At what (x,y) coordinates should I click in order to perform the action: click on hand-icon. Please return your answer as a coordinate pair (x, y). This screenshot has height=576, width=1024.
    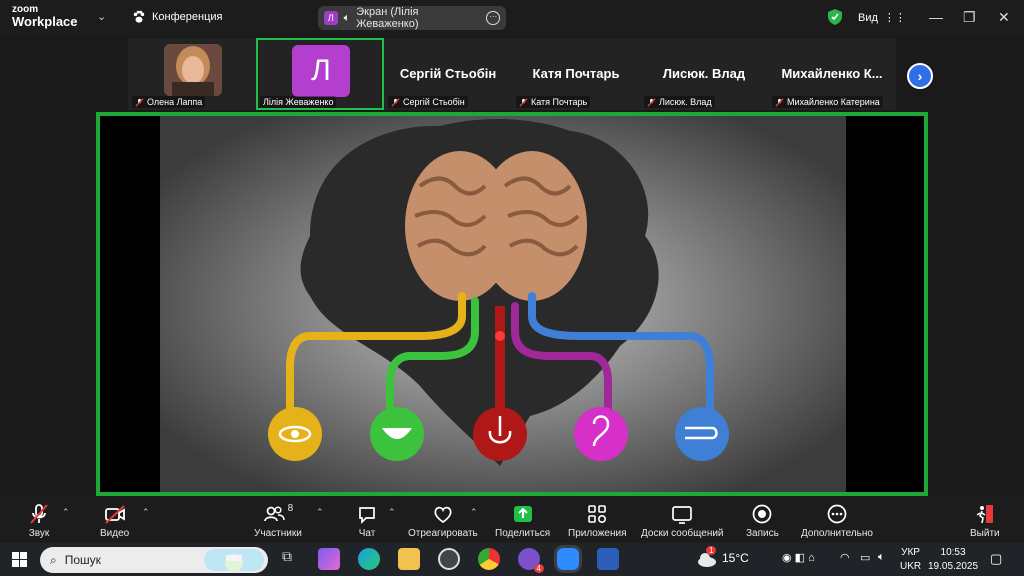
    Looking at the image, I should click on (702, 434).